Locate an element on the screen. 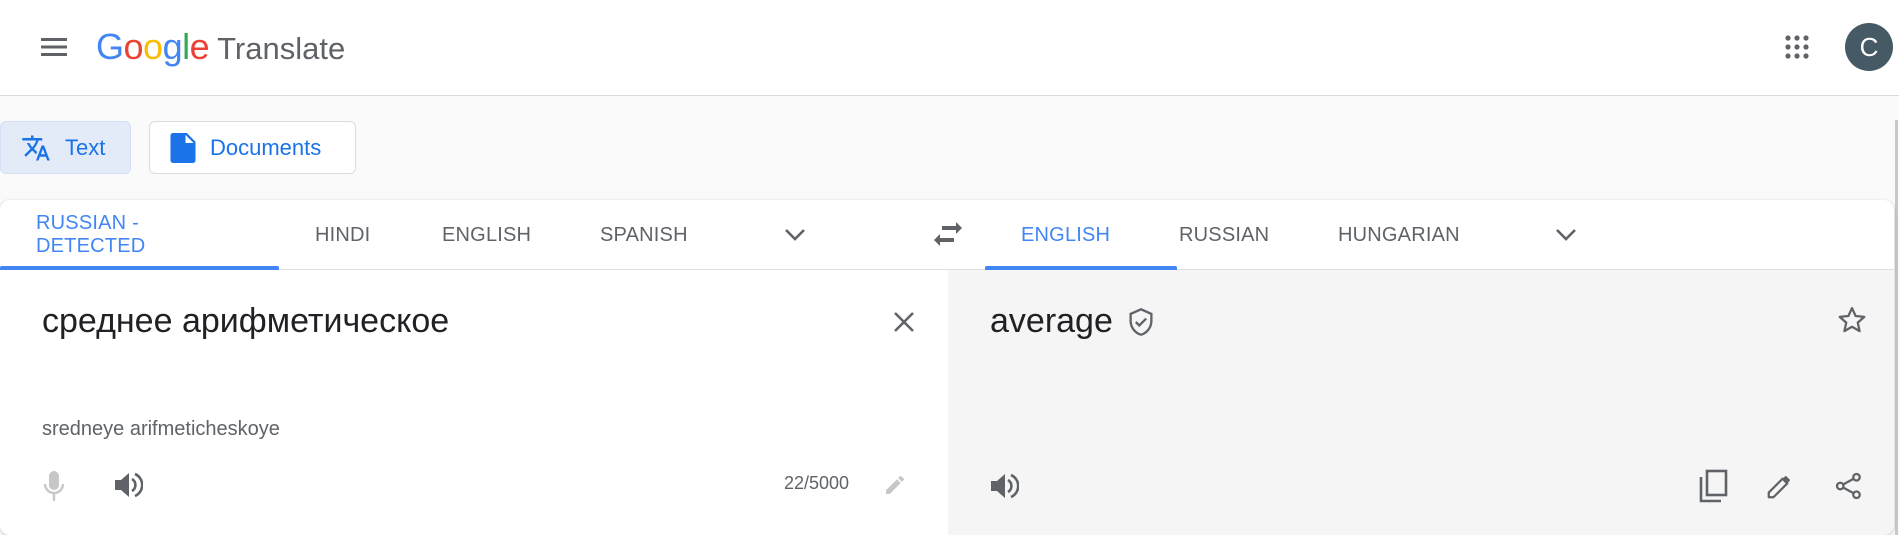 The image size is (1899, 535). translate-icon is located at coordinates (36, 148).